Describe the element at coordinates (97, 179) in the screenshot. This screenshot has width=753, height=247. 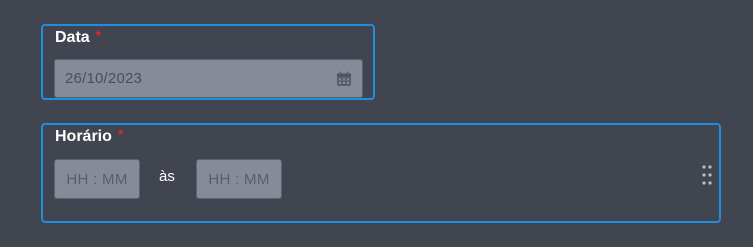
I see `start-time-input` at that location.